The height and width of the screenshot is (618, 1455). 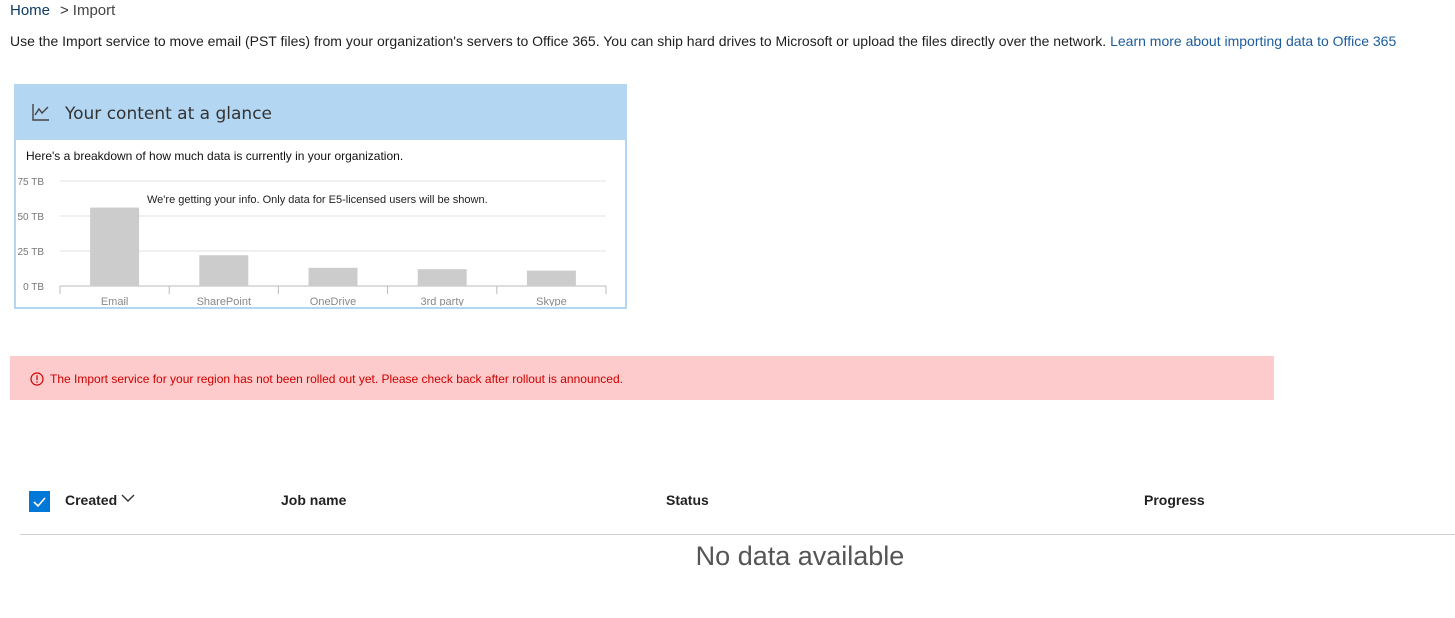 What do you see at coordinates (551, 278) in the screenshot?
I see `bar-skype` at bounding box center [551, 278].